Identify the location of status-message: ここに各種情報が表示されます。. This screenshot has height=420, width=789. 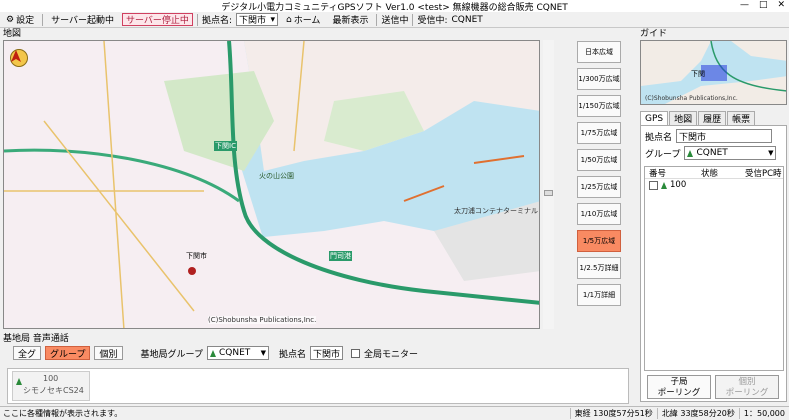
(63, 413).